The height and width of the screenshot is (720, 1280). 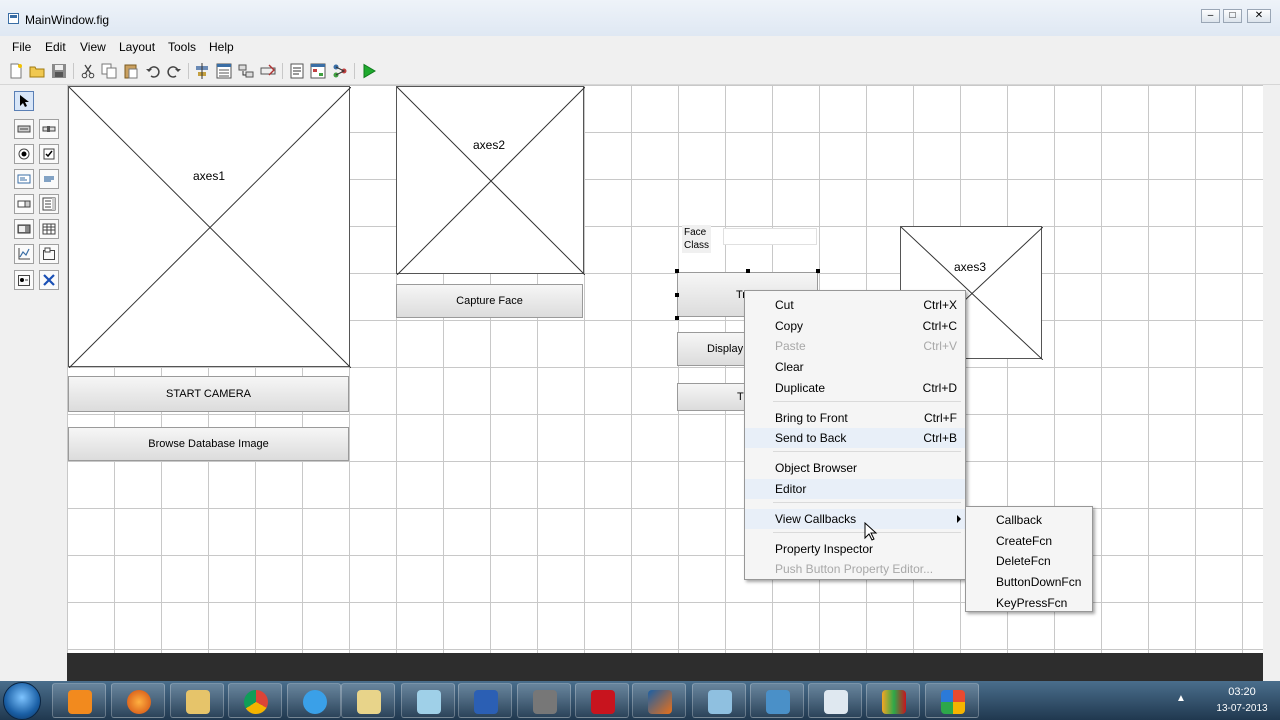 I want to click on taskbar-paint, so click(x=719, y=700).